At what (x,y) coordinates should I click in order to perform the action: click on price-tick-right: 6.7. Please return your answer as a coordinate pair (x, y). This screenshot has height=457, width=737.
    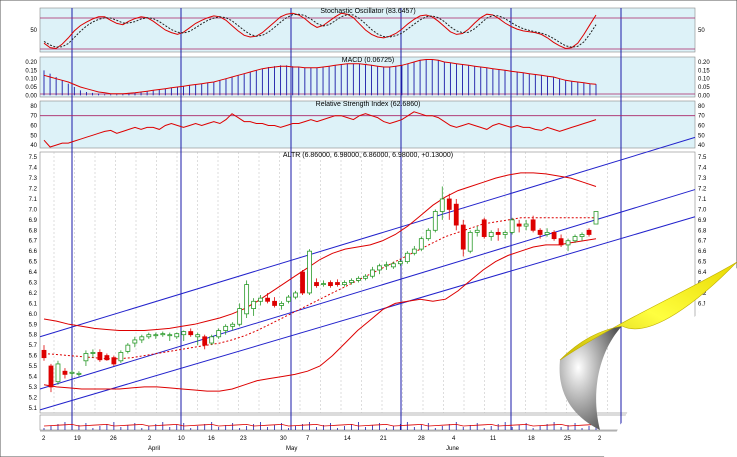
    Looking at the image, I should click on (702, 242).